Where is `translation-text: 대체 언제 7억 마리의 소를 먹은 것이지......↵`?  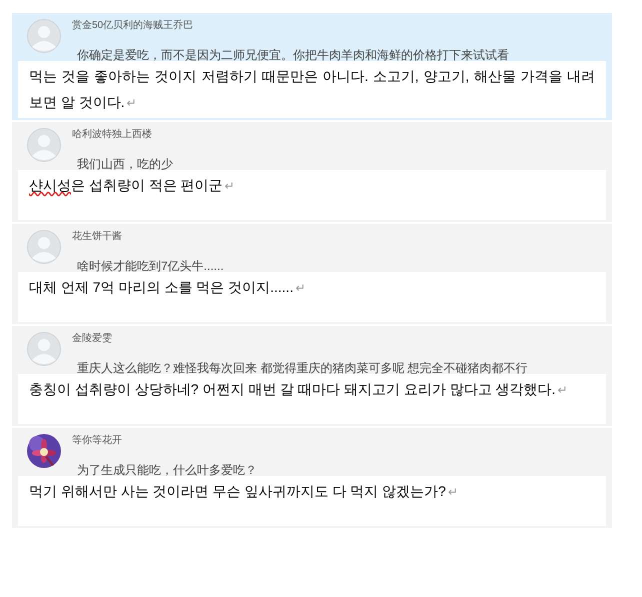
translation-text: 대체 언제 7억 마리의 소를 먹은 것이지......↵ is located at coordinates (167, 287).